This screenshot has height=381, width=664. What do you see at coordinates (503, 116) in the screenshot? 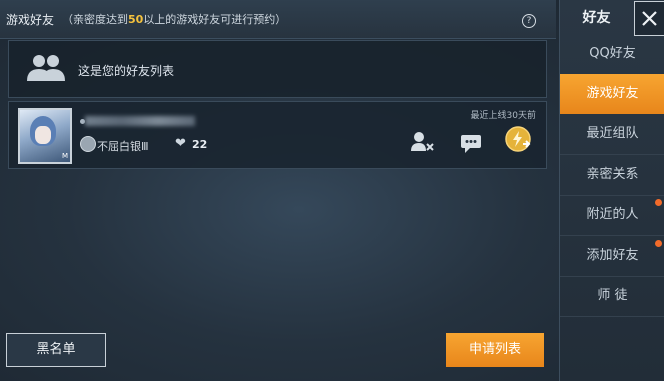
I see `last-online: 最近上线30天前` at bounding box center [503, 116].